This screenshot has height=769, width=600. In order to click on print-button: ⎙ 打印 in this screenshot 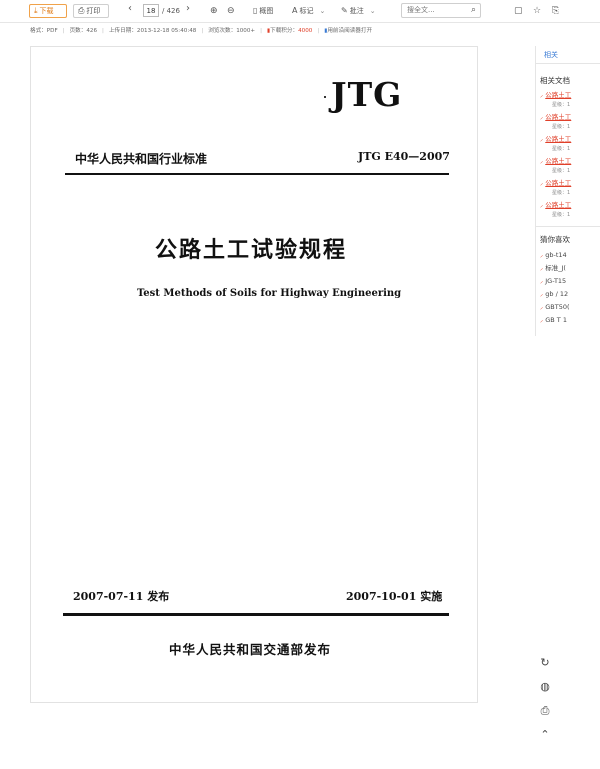, I will do `click(91, 11)`.